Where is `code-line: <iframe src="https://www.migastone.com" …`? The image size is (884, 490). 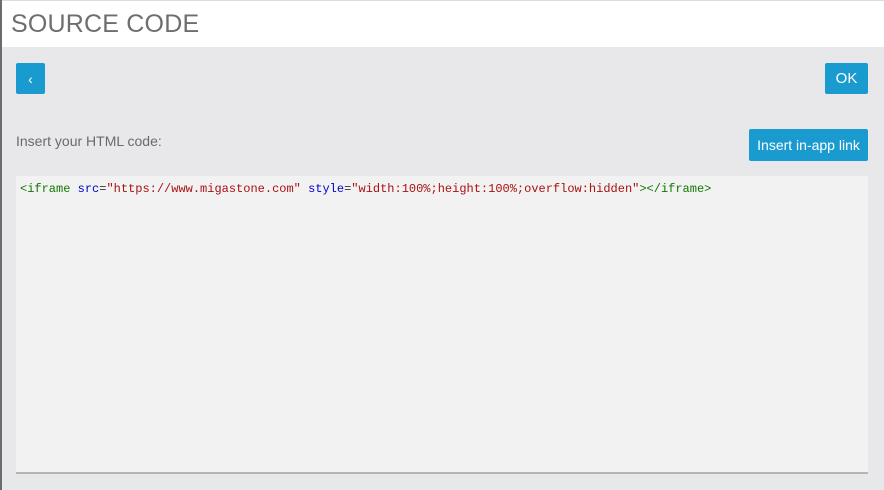 code-line: <iframe src="https://www.migastone.com" … is located at coordinates (442, 189).